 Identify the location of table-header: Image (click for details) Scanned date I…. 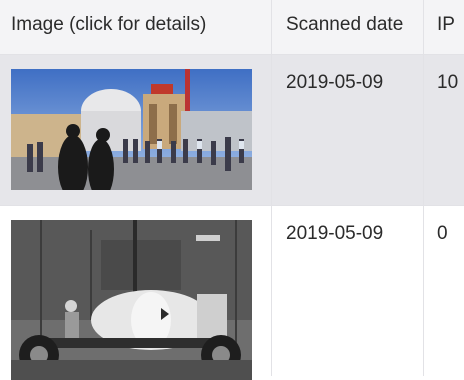
(232, 27).